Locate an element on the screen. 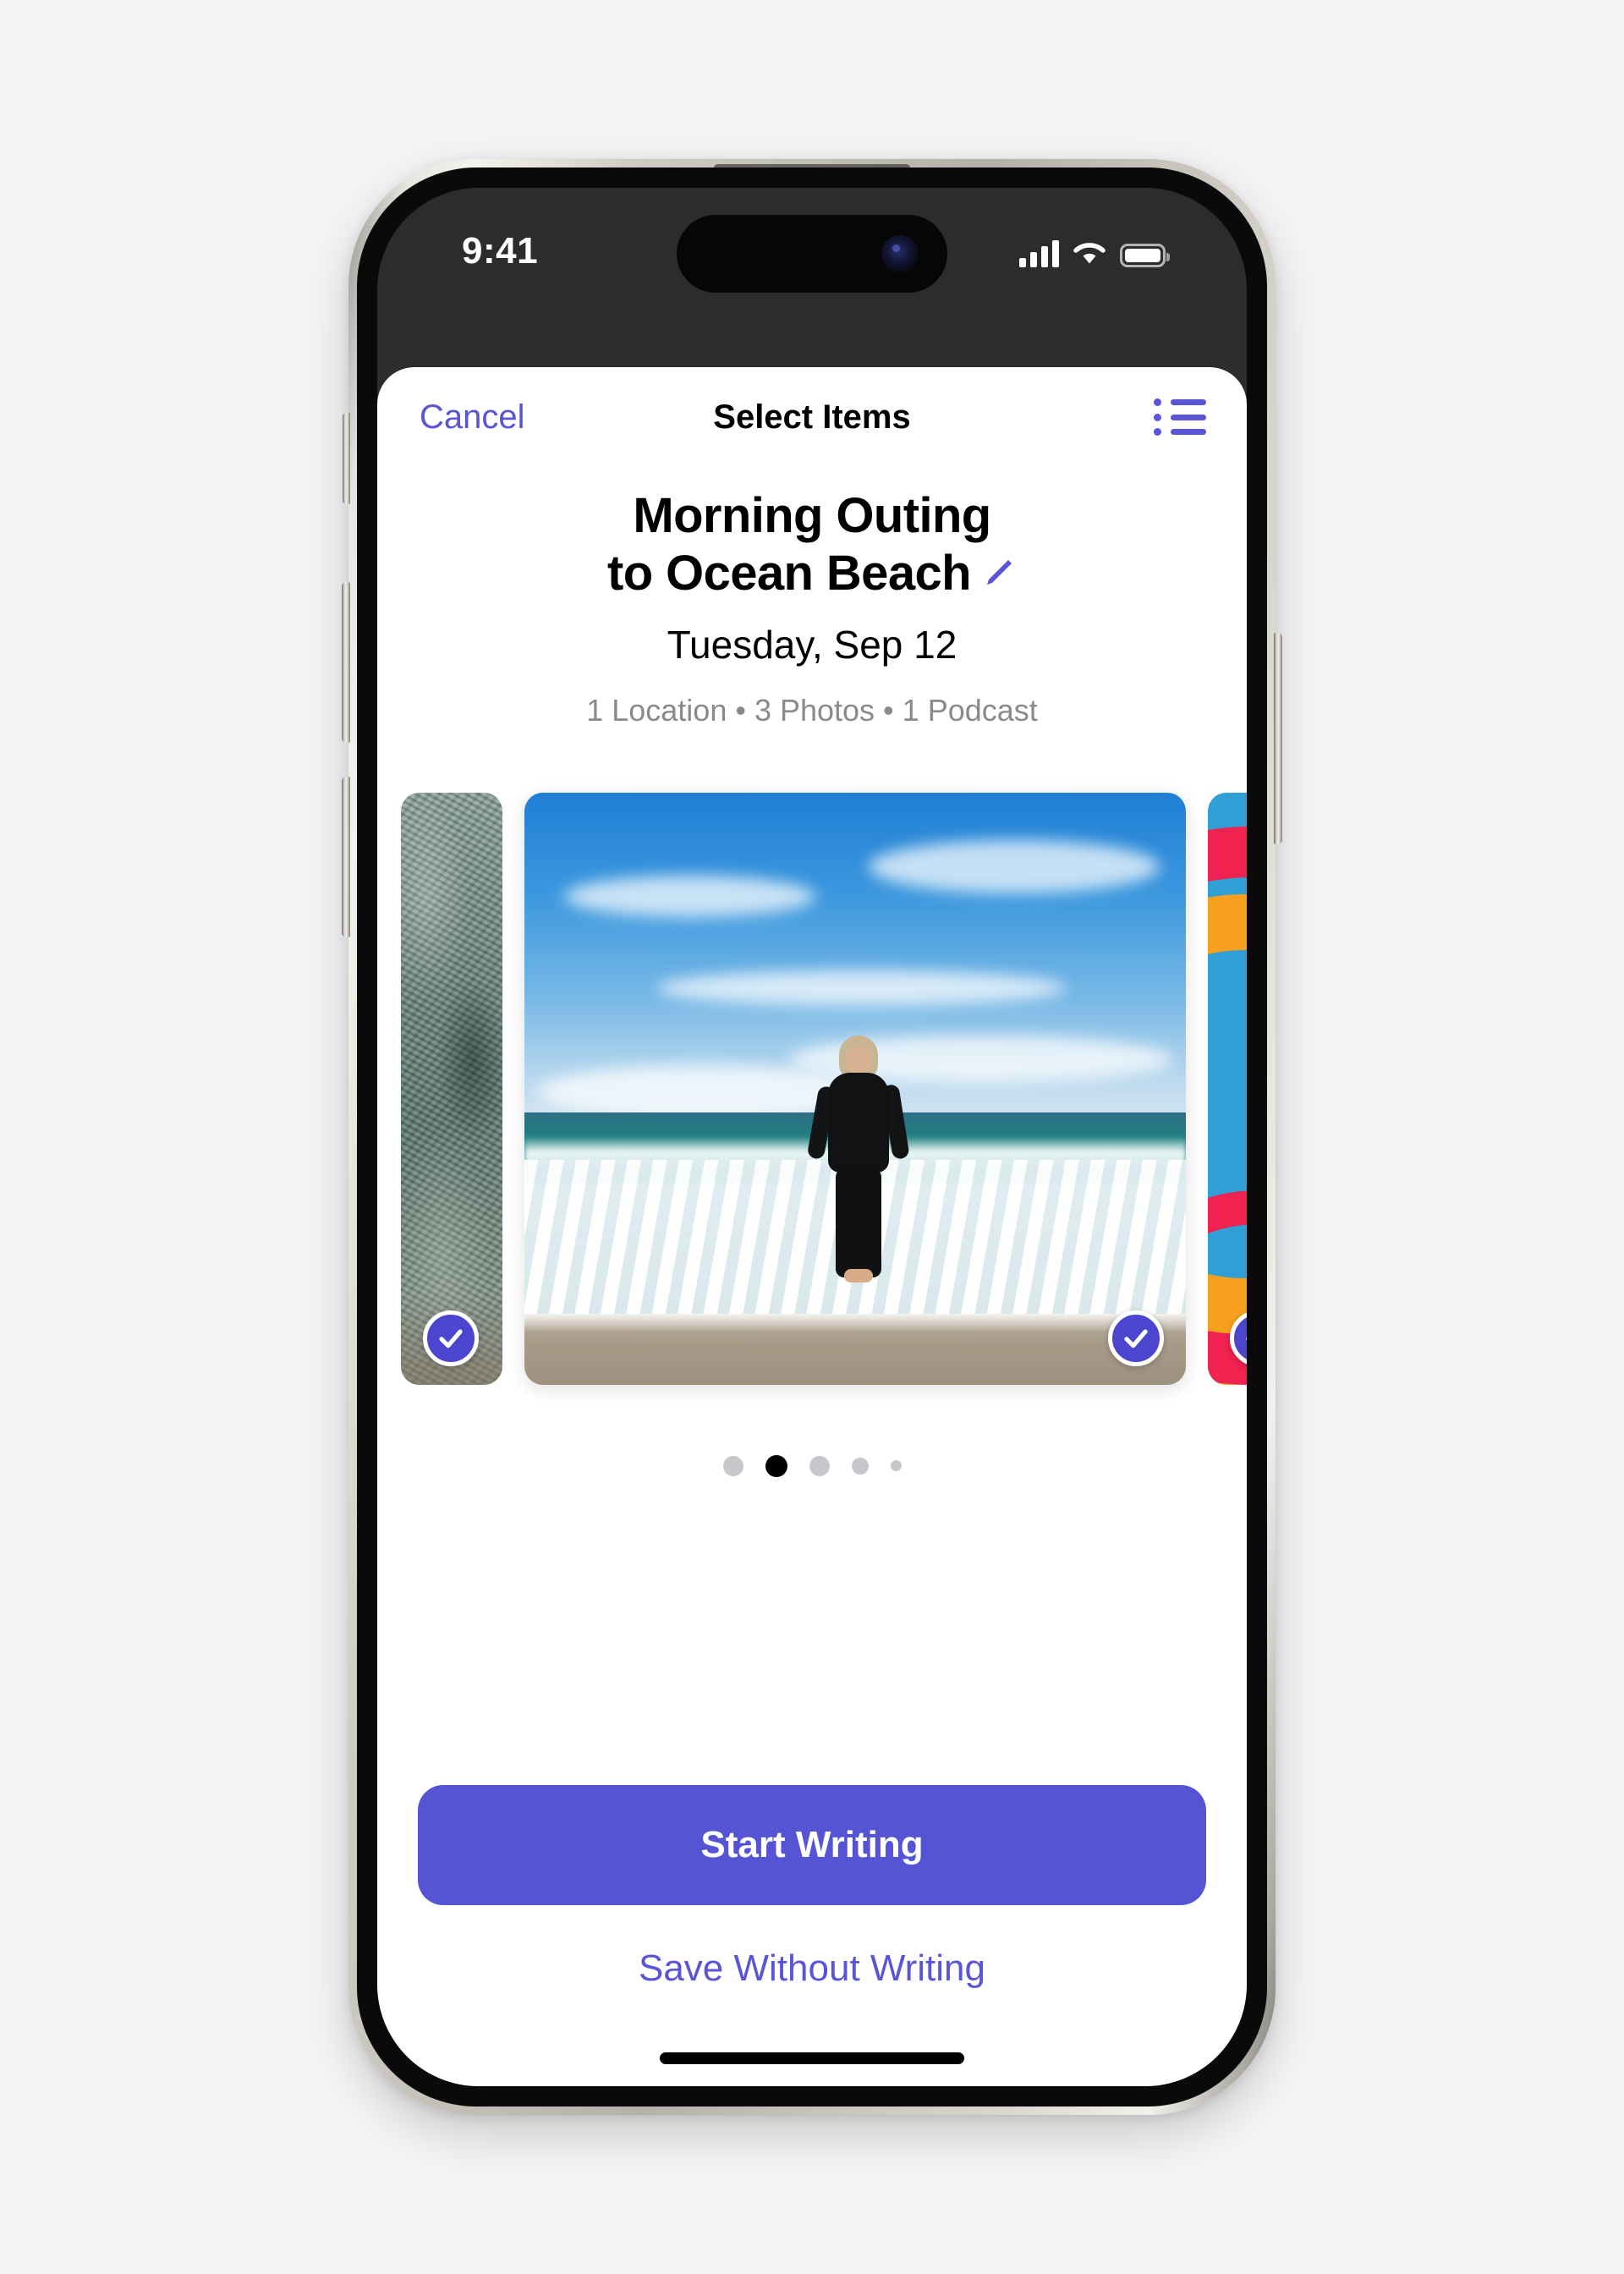 This screenshot has height=2274, width=1624. page-indicator is located at coordinates (812, 1466).